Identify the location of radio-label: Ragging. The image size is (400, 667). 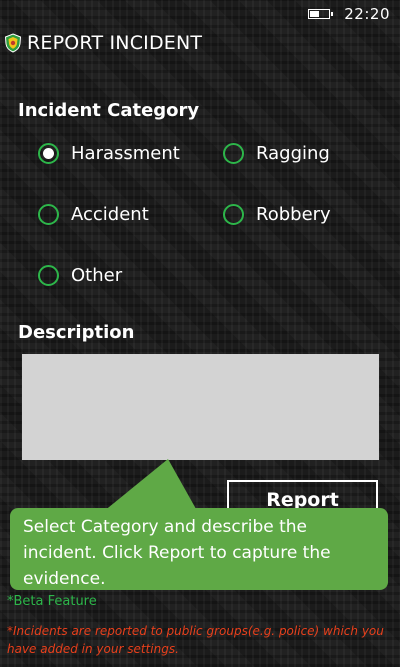
(293, 153).